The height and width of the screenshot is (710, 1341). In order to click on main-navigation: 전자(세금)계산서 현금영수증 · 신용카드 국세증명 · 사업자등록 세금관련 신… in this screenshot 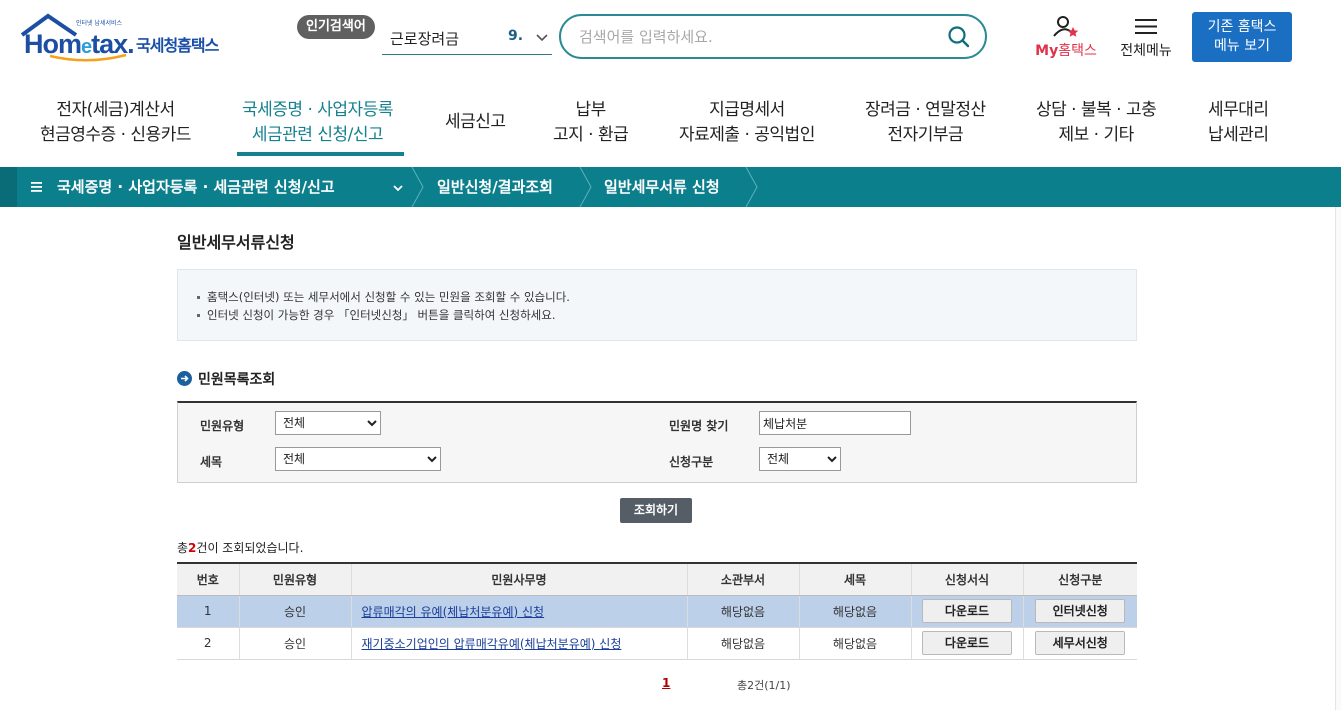, I will do `click(670, 129)`.